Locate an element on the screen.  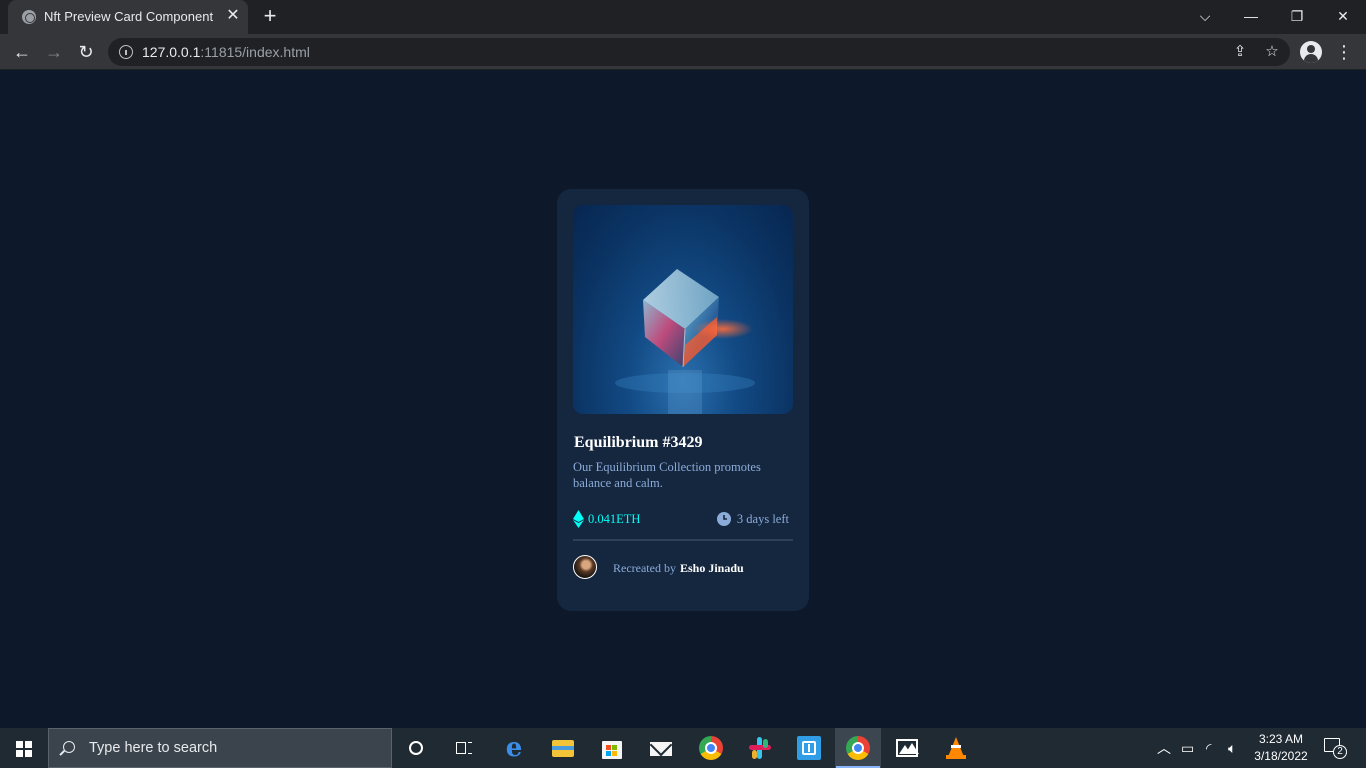
price-value: 0.041ETH is located at coordinates (614, 518).